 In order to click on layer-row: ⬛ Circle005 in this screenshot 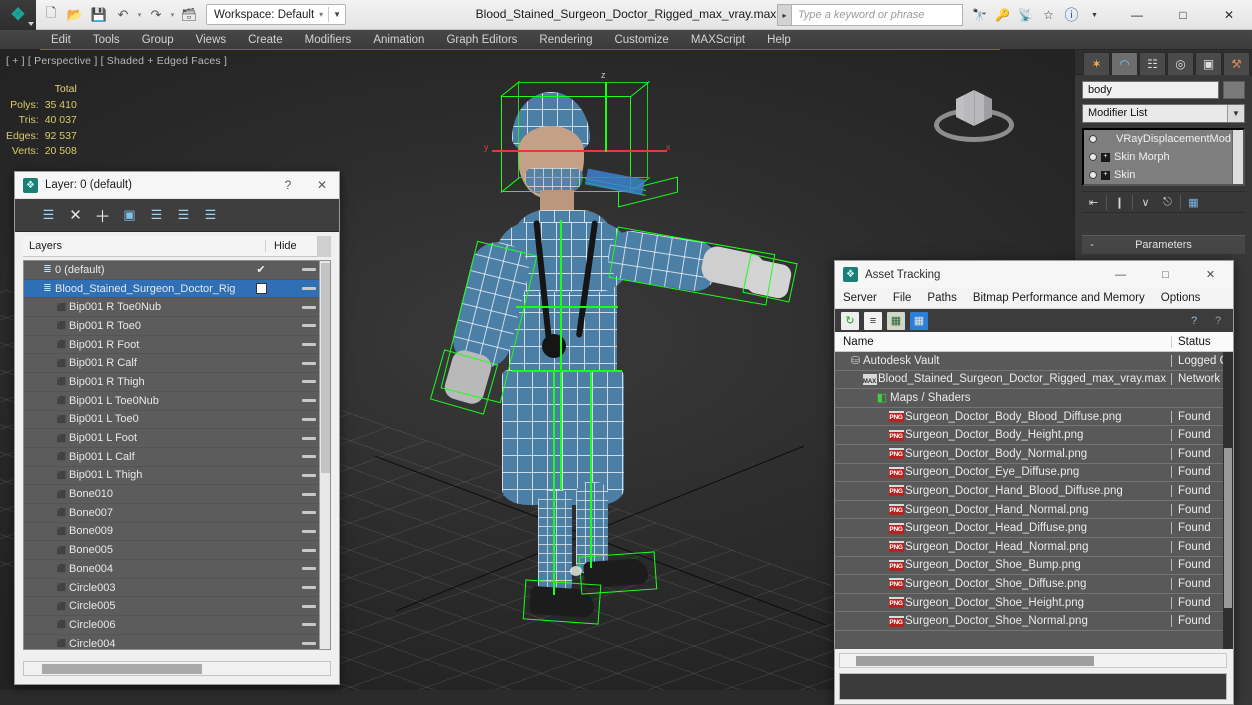, I will do `click(177, 607)`.